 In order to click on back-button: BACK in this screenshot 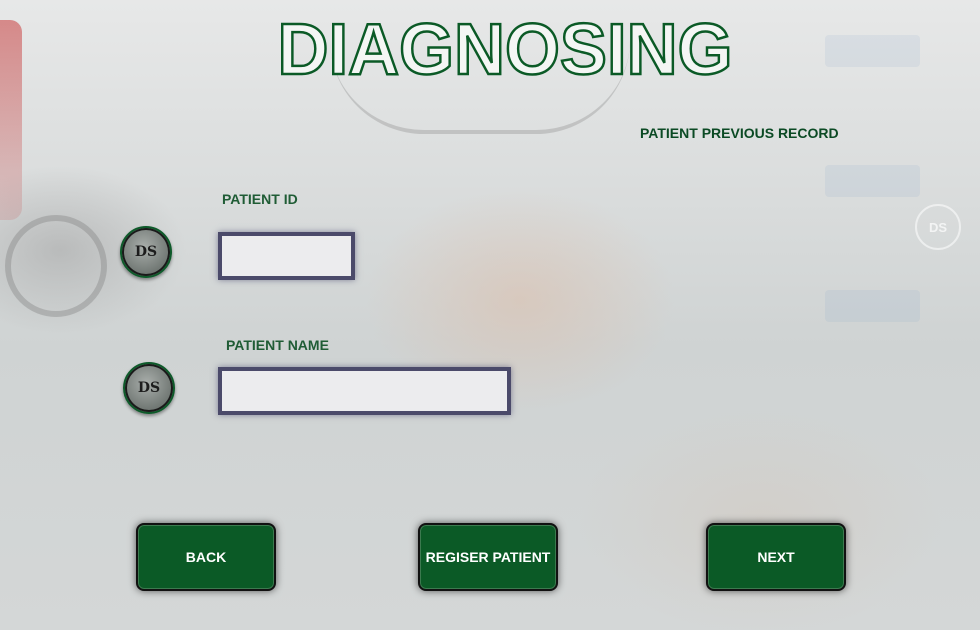, I will do `click(206, 557)`.